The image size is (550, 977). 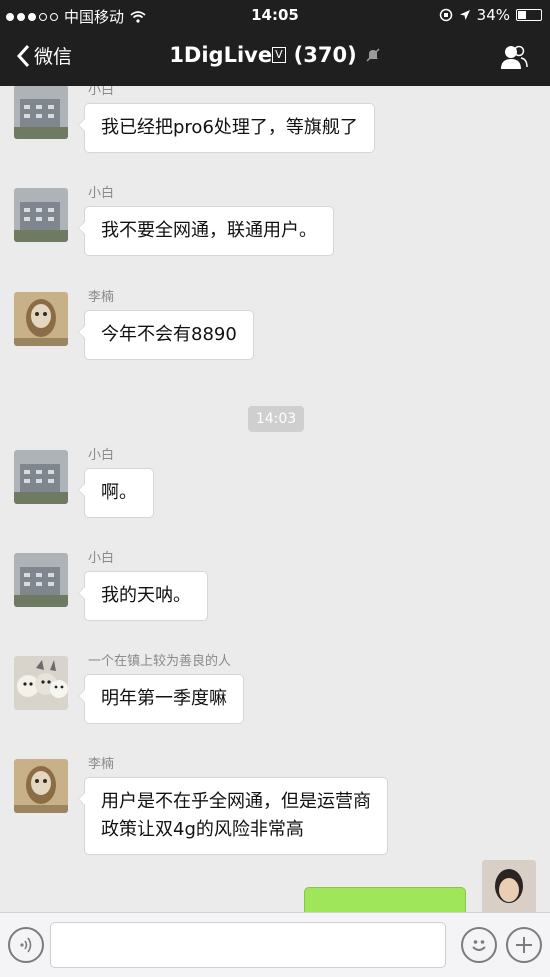 What do you see at coordinates (160, 661) in the screenshot?
I see `sender-name: 一个在镇上较为善良的人` at bounding box center [160, 661].